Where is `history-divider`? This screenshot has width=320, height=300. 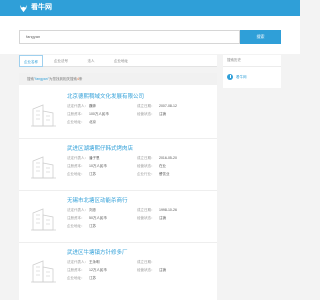
history-divider is located at coordinates (252, 66).